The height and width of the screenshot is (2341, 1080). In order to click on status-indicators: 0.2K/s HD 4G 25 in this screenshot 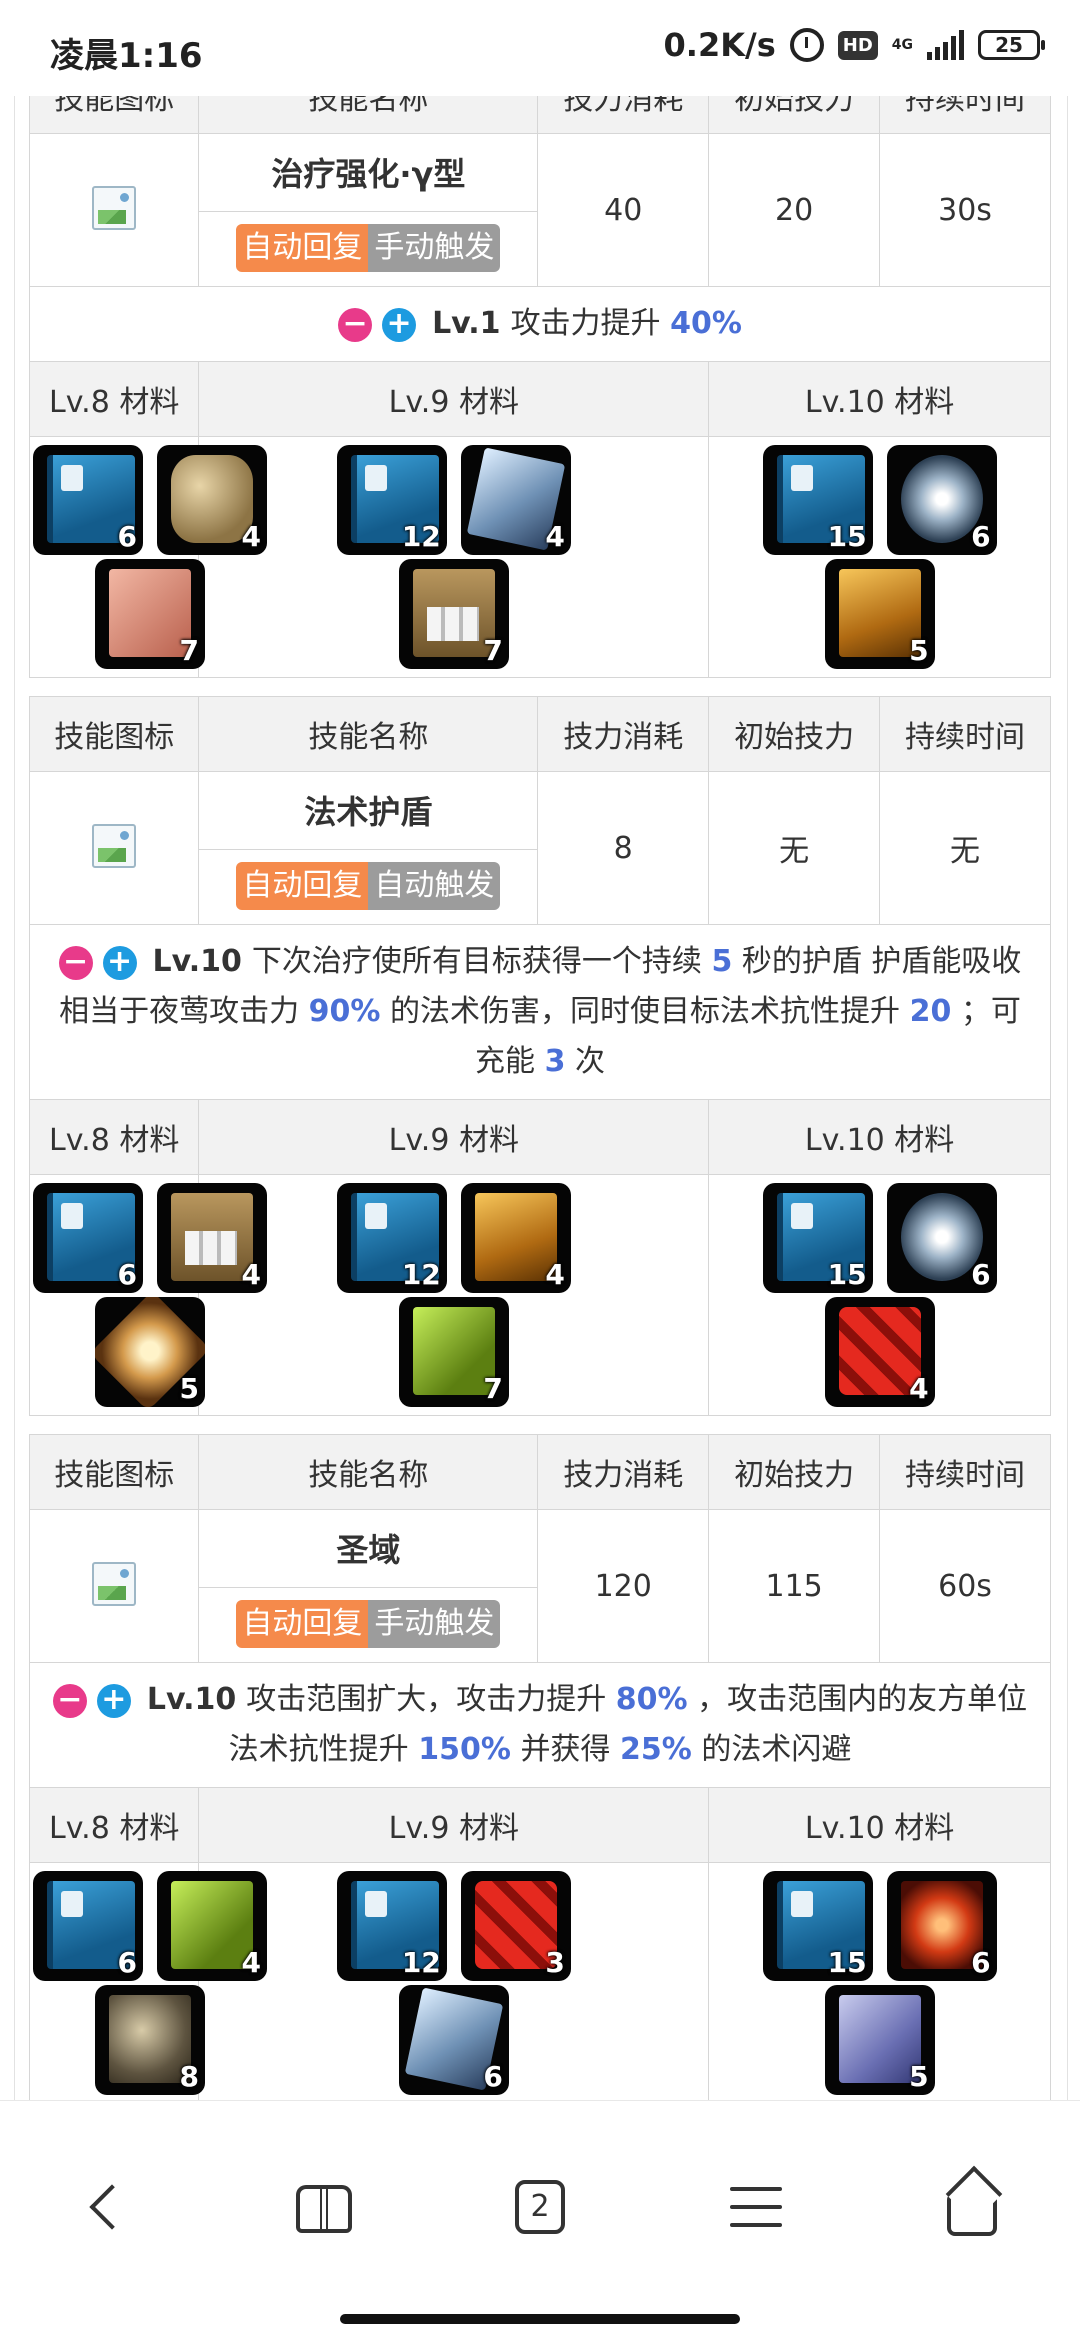, I will do `click(854, 45)`.